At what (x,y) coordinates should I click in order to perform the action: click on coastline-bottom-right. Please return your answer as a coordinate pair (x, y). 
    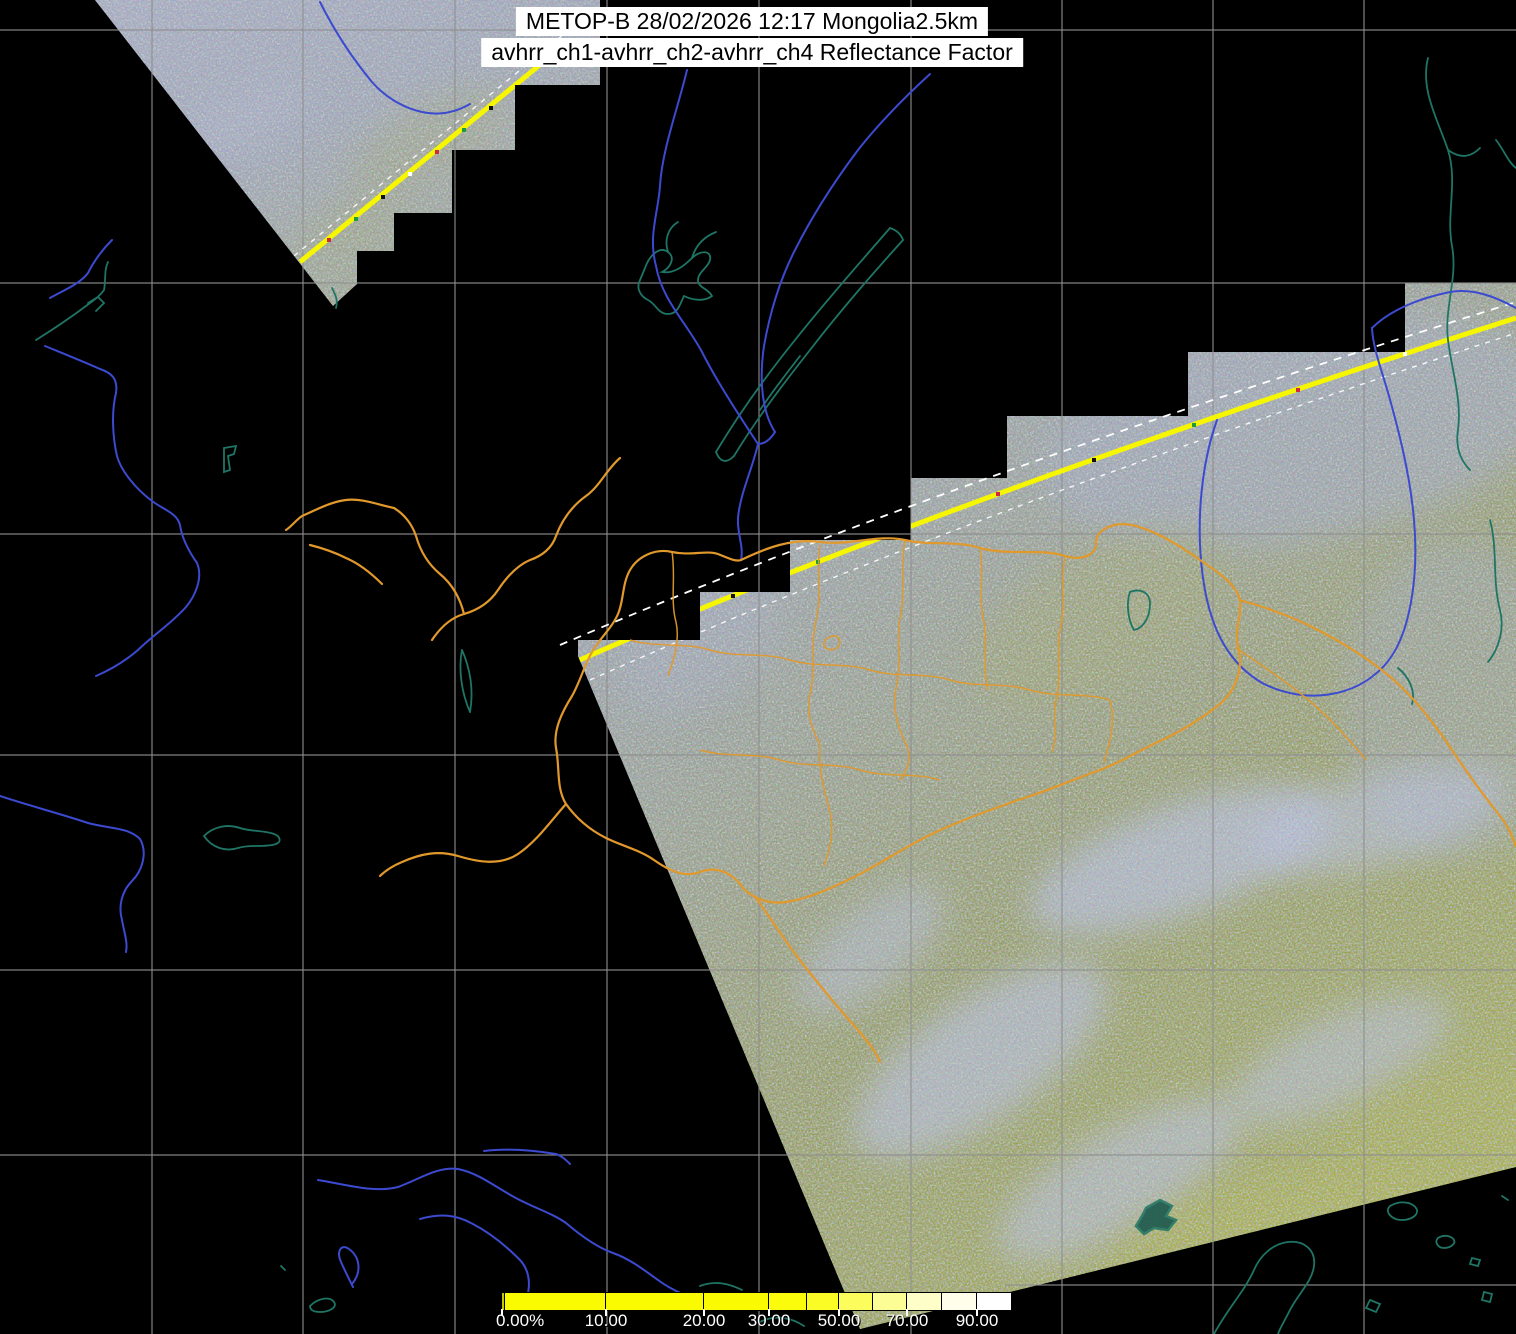
    Looking at the image, I should click on (1264, 1287).